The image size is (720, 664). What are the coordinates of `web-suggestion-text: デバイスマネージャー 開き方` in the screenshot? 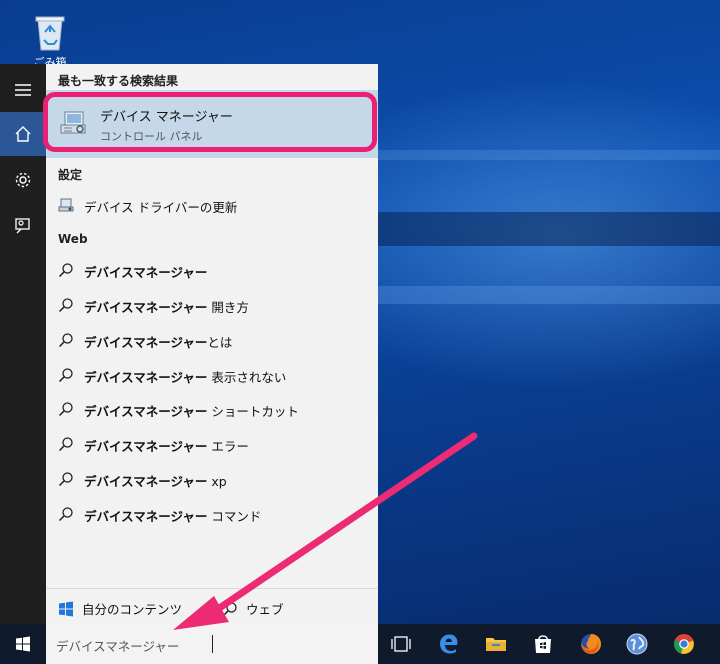 It's located at (166, 306).